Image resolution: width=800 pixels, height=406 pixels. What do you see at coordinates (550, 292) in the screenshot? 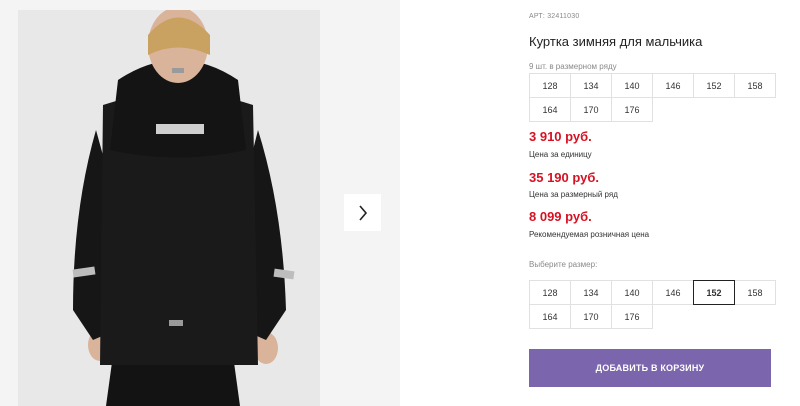
I see `size-option: 128` at bounding box center [550, 292].